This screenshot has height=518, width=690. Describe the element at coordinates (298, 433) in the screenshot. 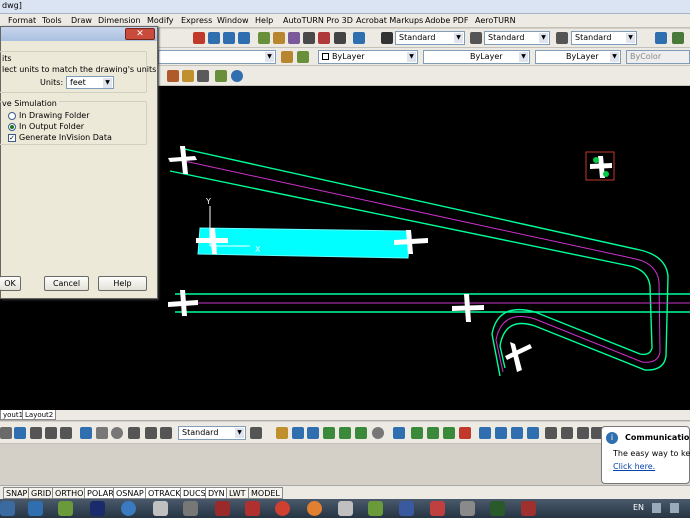

I see `modify-copy-icon` at that location.